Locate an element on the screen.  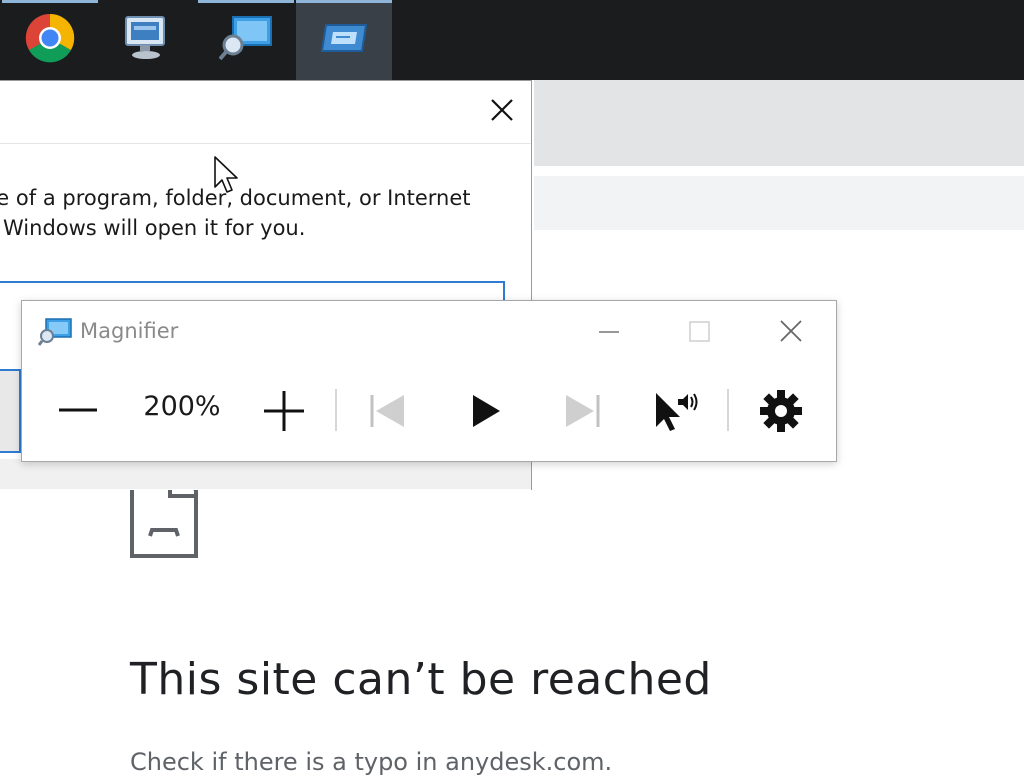
zoom-in-button is located at coordinates (284, 413).